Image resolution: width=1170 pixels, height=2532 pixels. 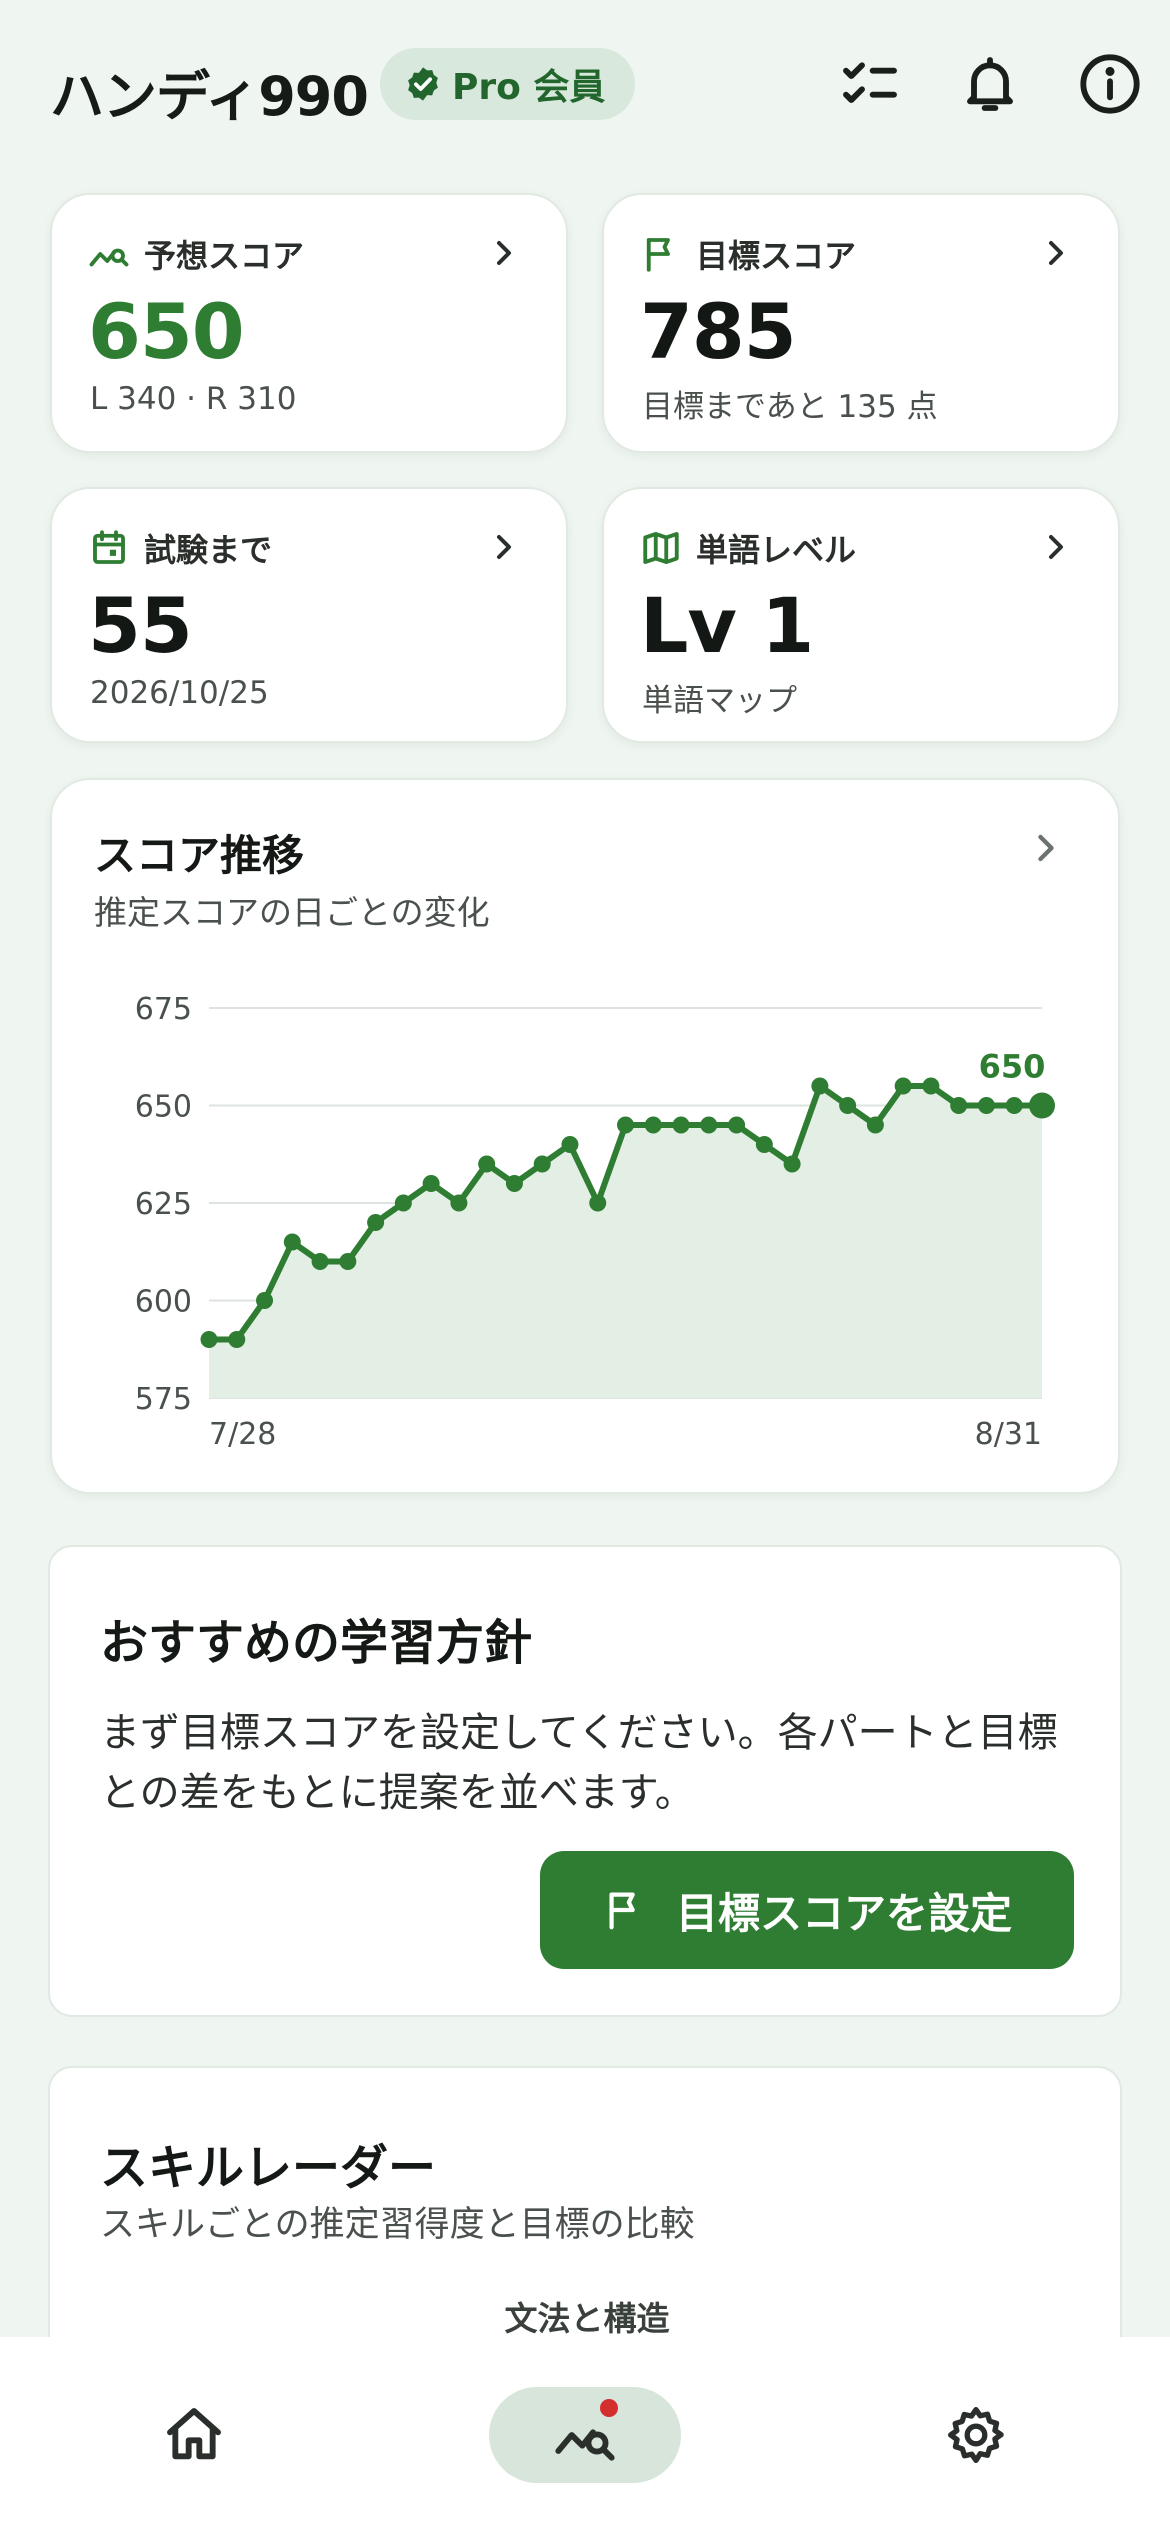 I want to click on notifications-button, so click(x=990, y=84).